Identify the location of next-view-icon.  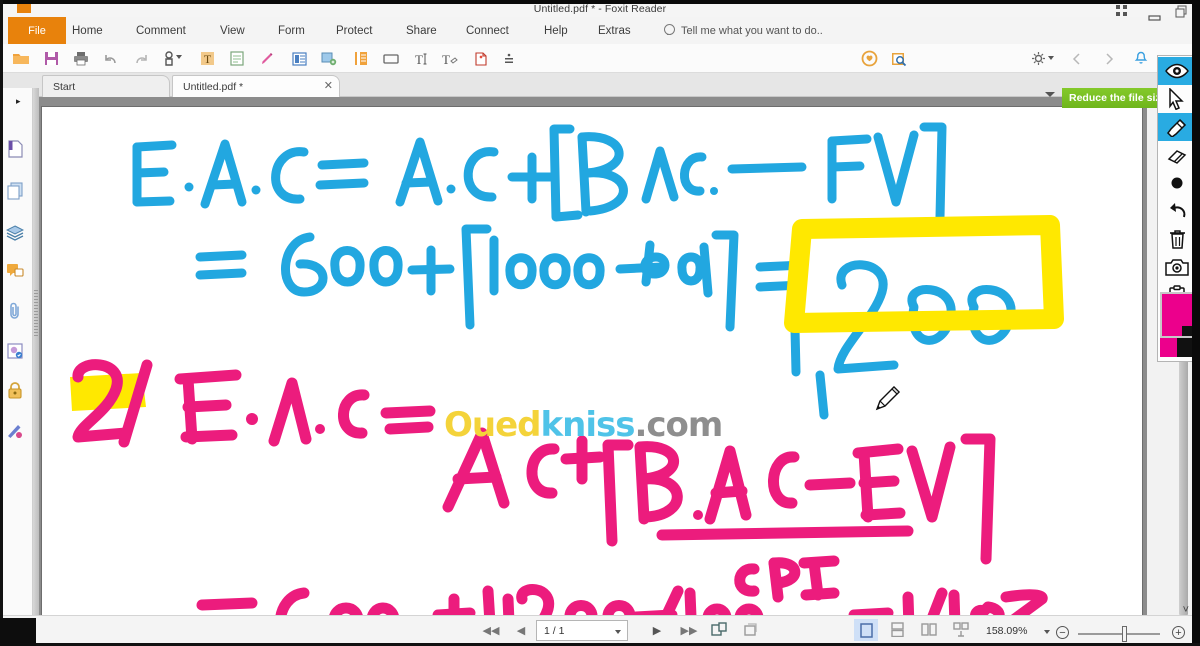
(1109, 58).